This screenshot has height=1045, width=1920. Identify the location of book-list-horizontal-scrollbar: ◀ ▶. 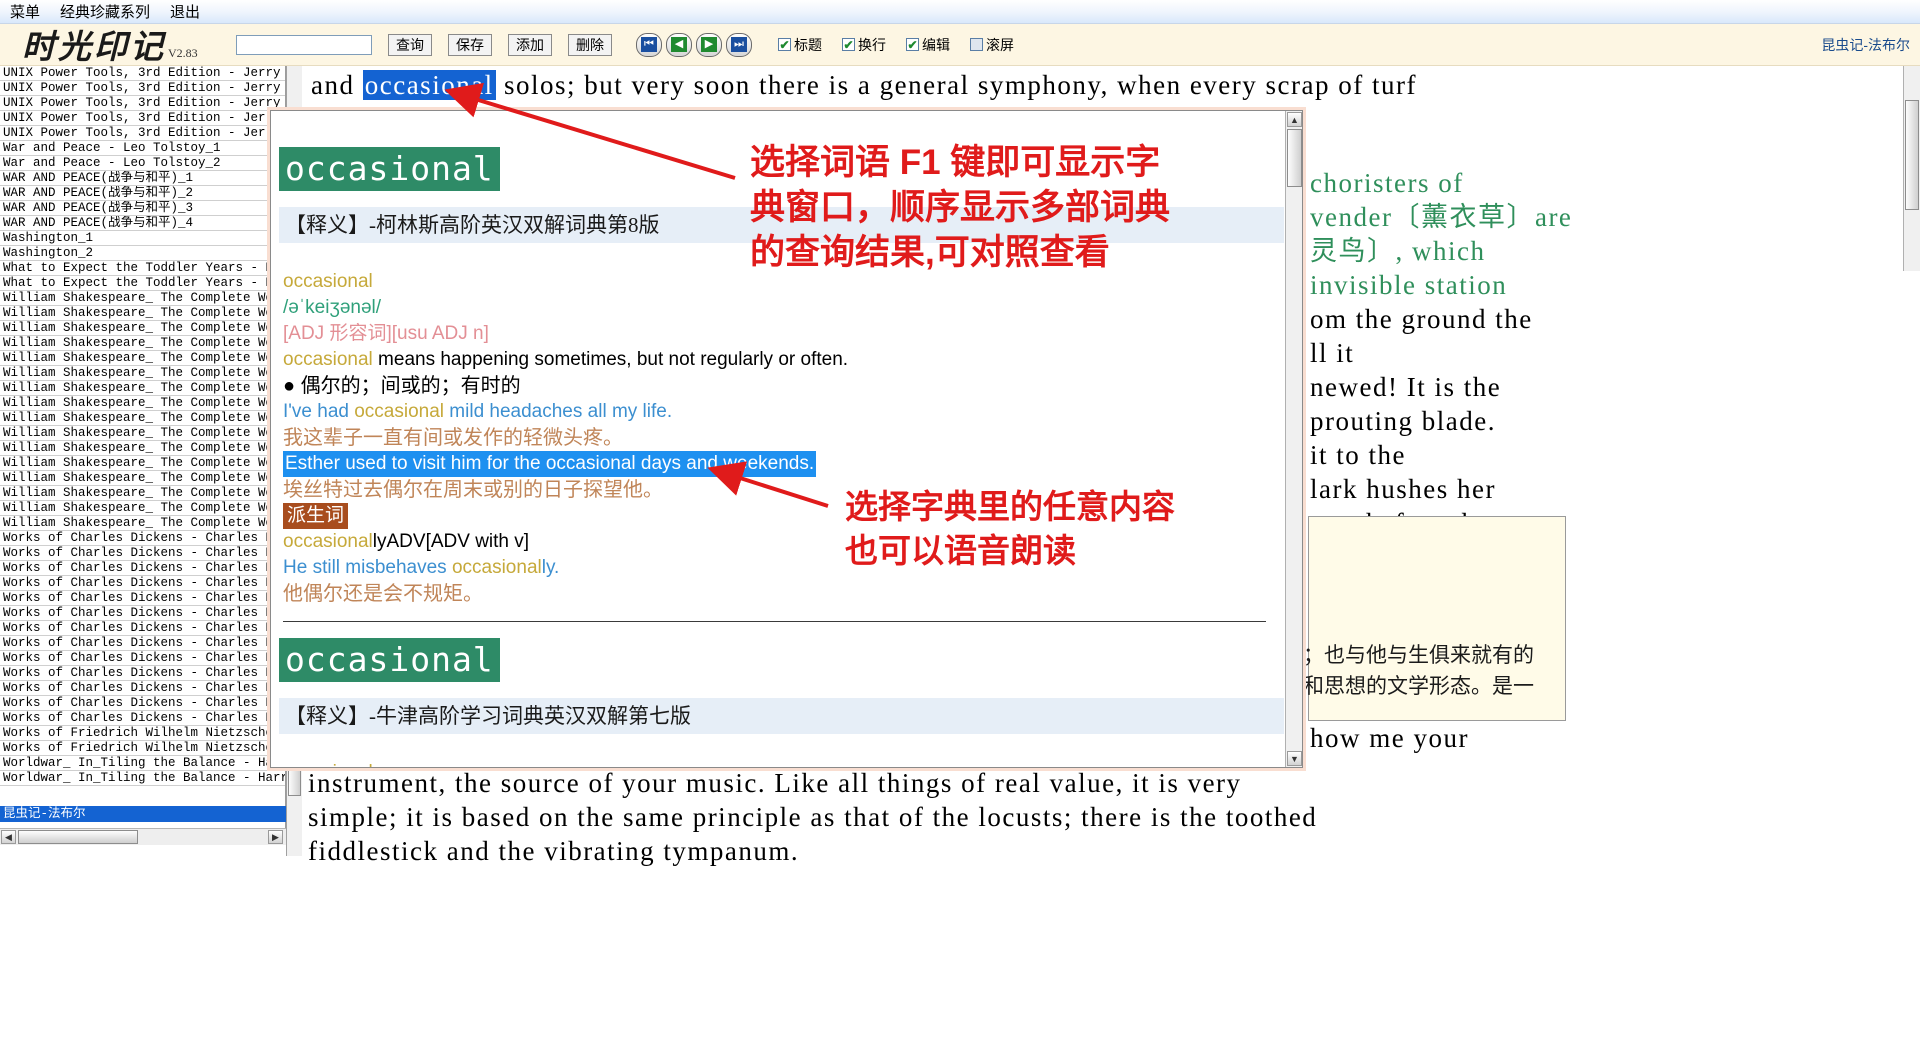
(143, 836).